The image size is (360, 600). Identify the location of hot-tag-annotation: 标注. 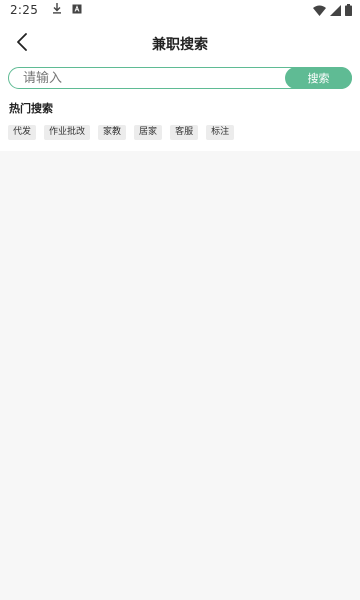
(220, 132).